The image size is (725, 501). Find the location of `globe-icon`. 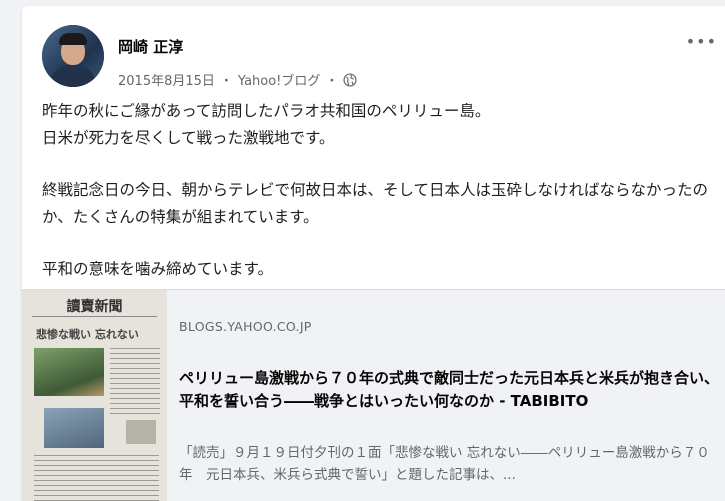

globe-icon is located at coordinates (350, 79).